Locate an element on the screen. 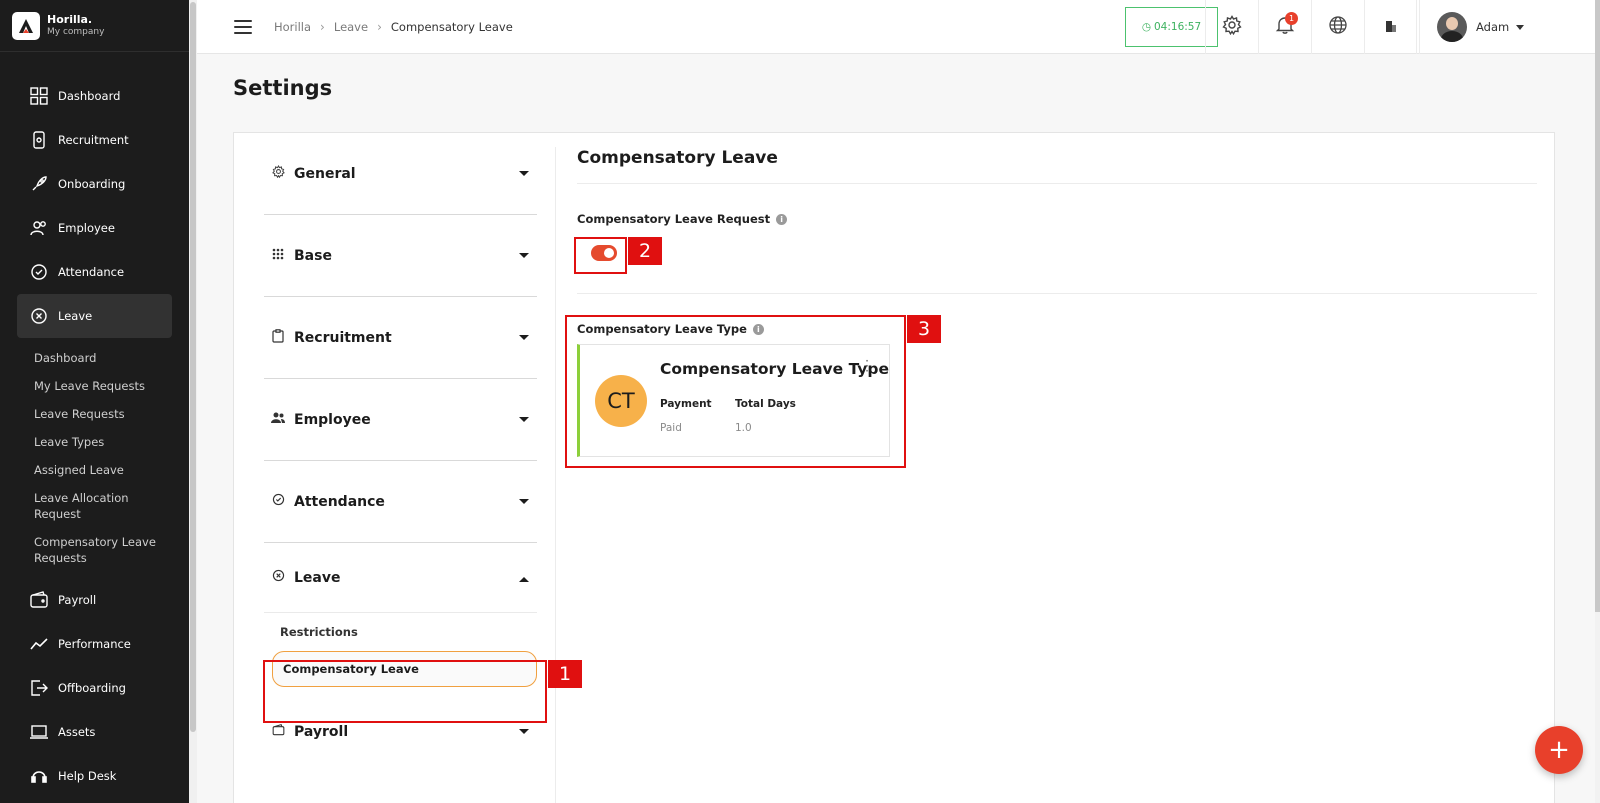  sidebar-item-payroll: Payroll is located at coordinates (94, 600).